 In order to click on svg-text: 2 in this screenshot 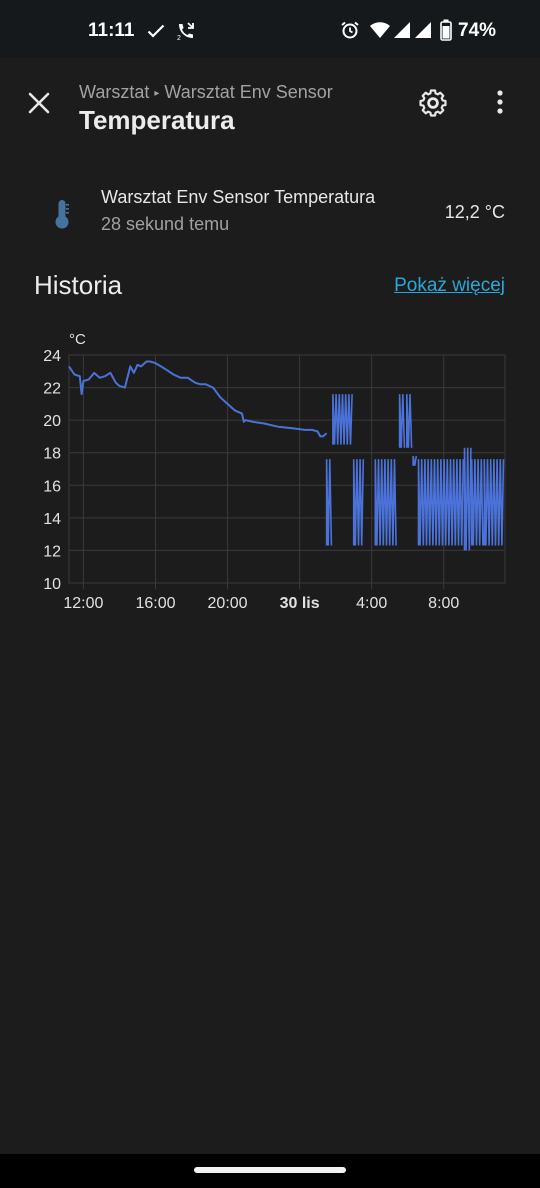, I will do `click(179, 38)`.